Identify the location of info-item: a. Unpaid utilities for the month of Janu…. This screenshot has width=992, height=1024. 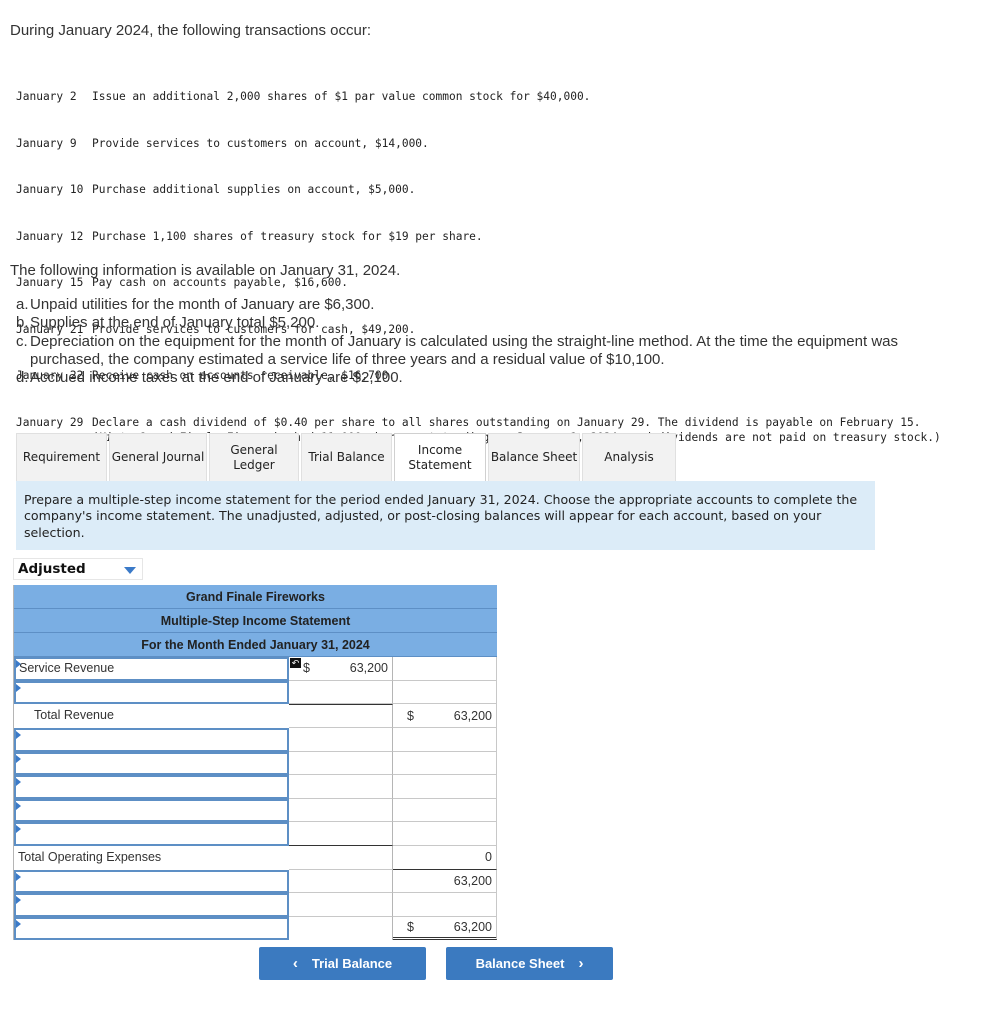
(491, 305).